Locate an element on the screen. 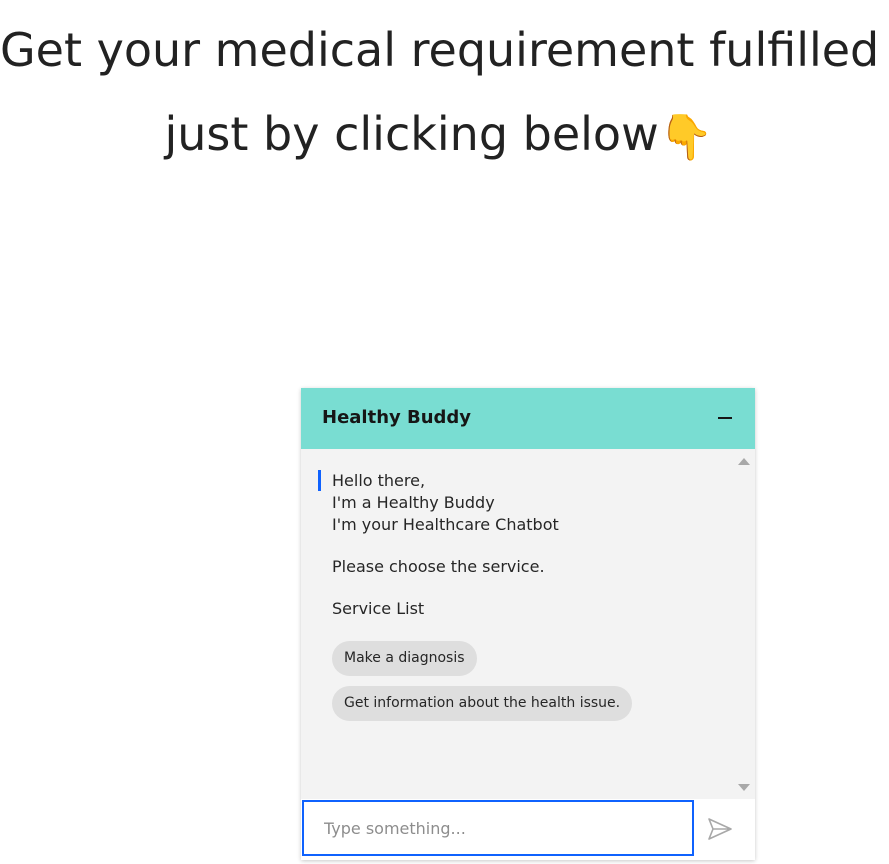 This screenshot has width=889, height=864. greeting-line: I'm a Healthy Buddy is located at coordinates (413, 502).